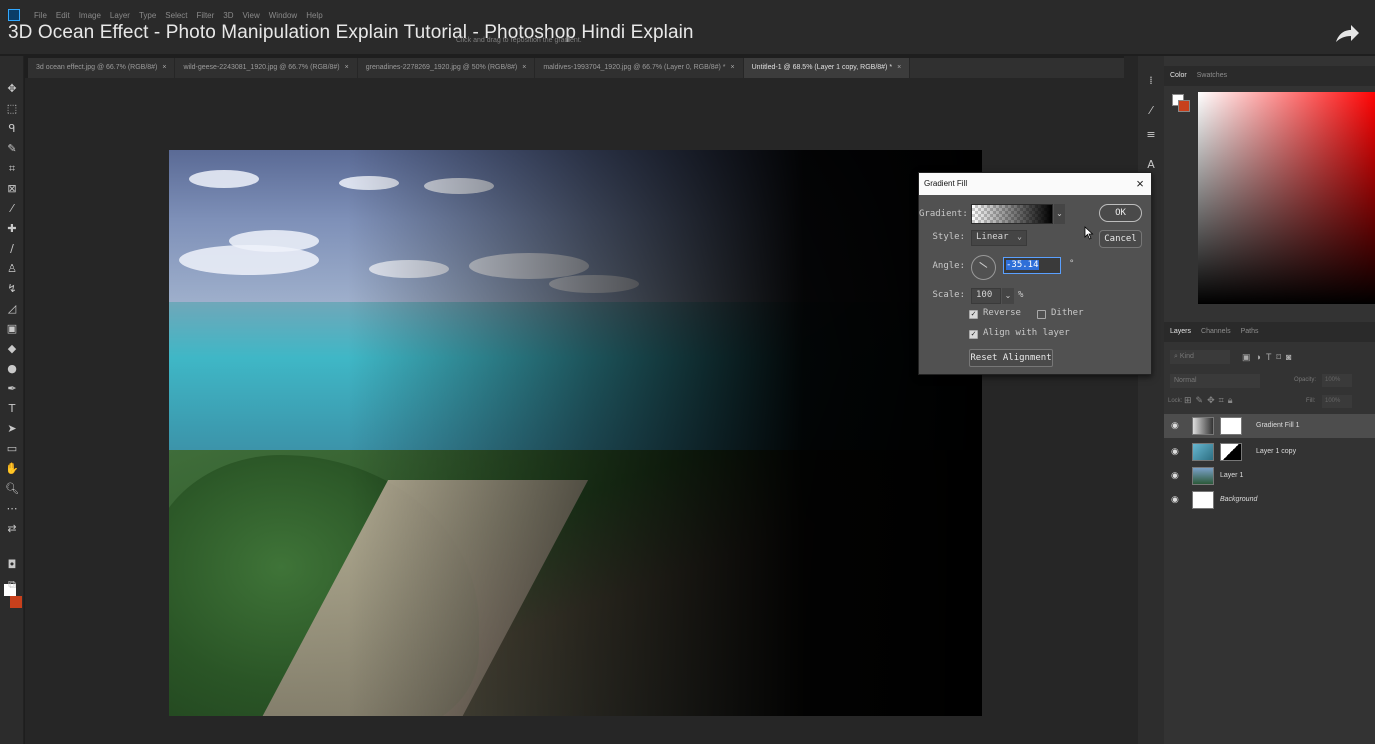  What do you see at coordinates (12, 389) in the screenshot?
I see `pen-tool-icon: ✒` at bounding box center [12, 389].